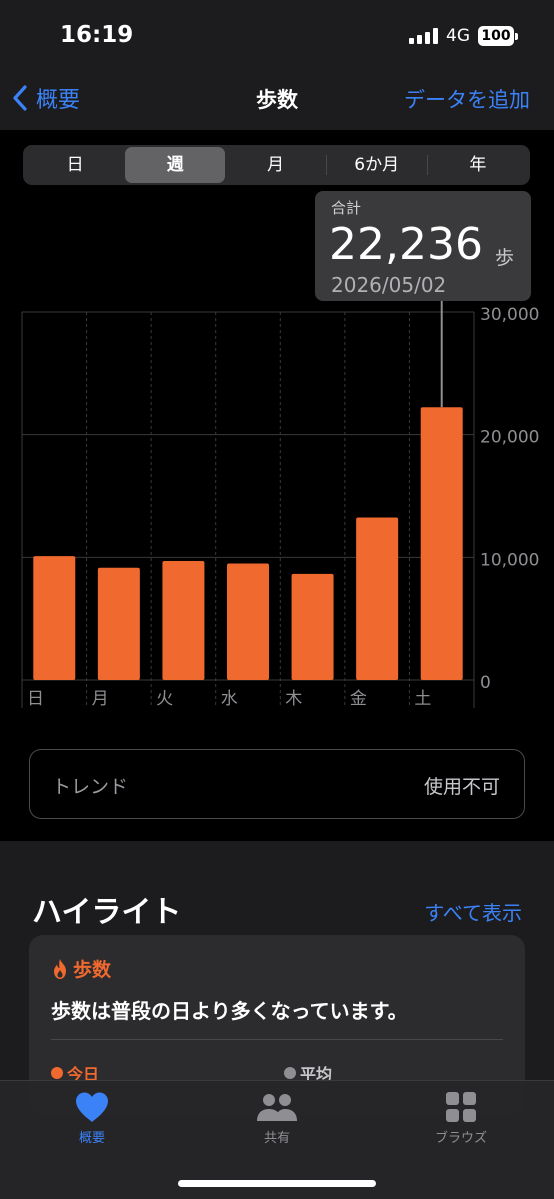  I want to click on tab-sharing: 共有, so click(277, 1118).